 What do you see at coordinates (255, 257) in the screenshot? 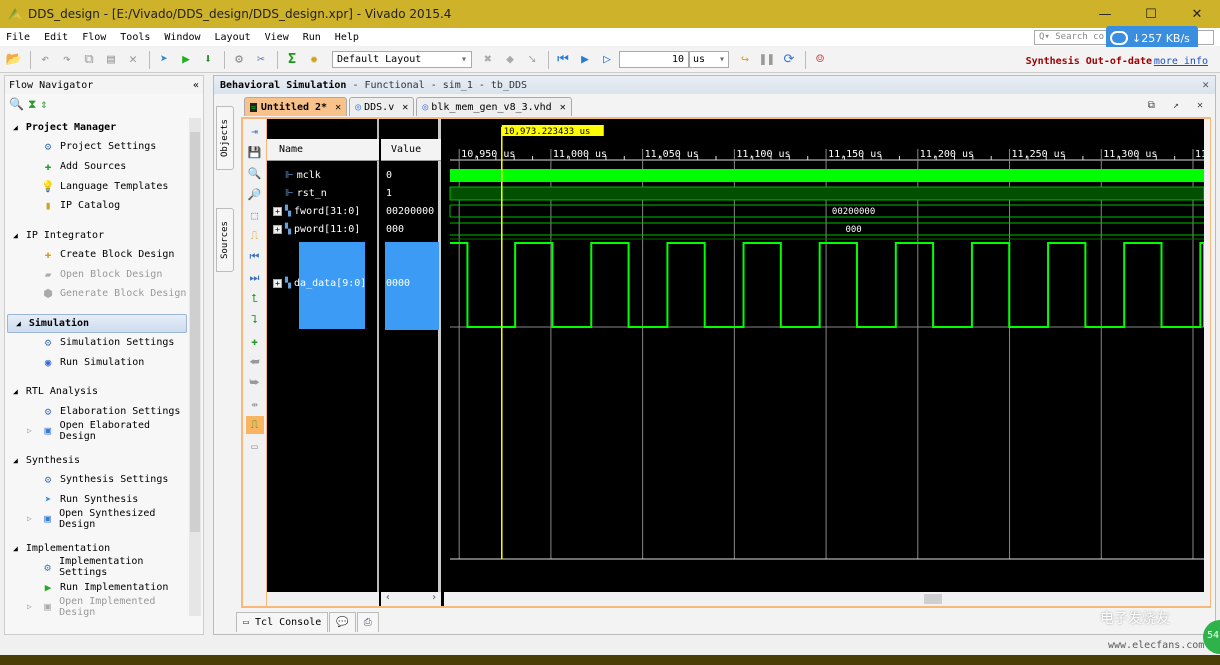
I see `goto-start-icon: ⏮` at bounding box center [255, 257].